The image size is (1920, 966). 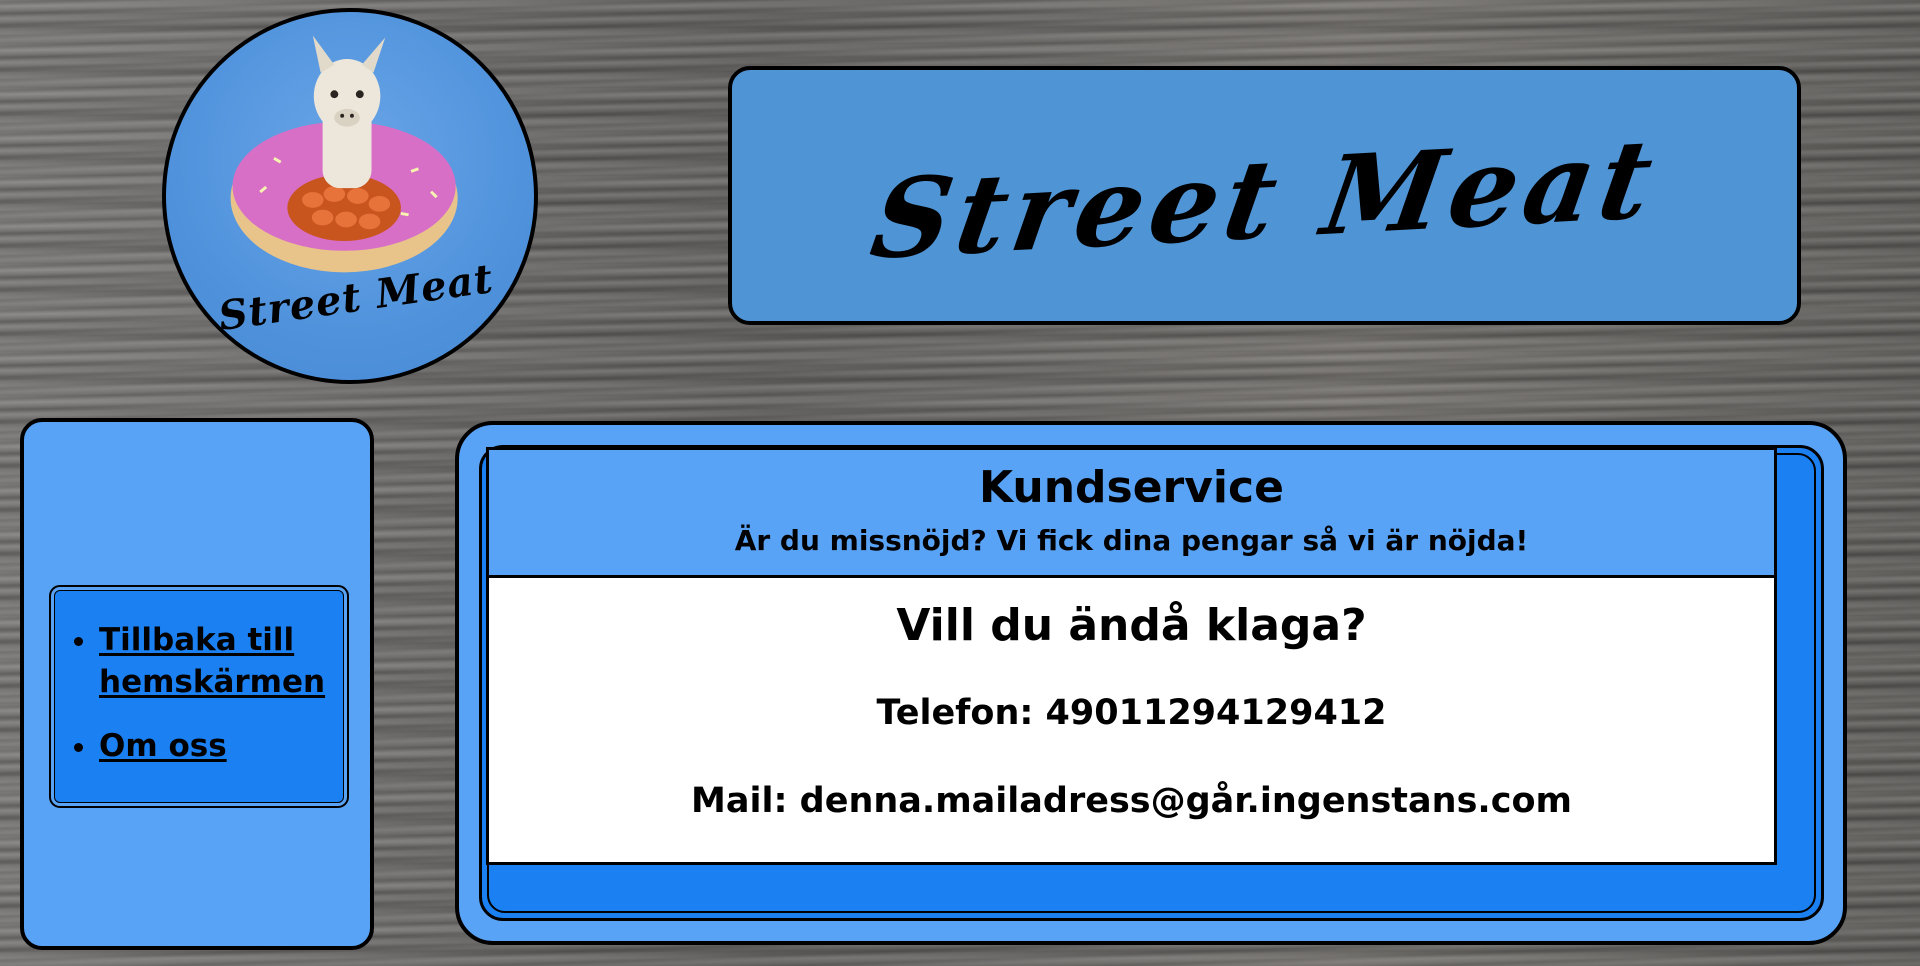 I want to click on title-banner: Street Meat, so click(x=1264, y=195).